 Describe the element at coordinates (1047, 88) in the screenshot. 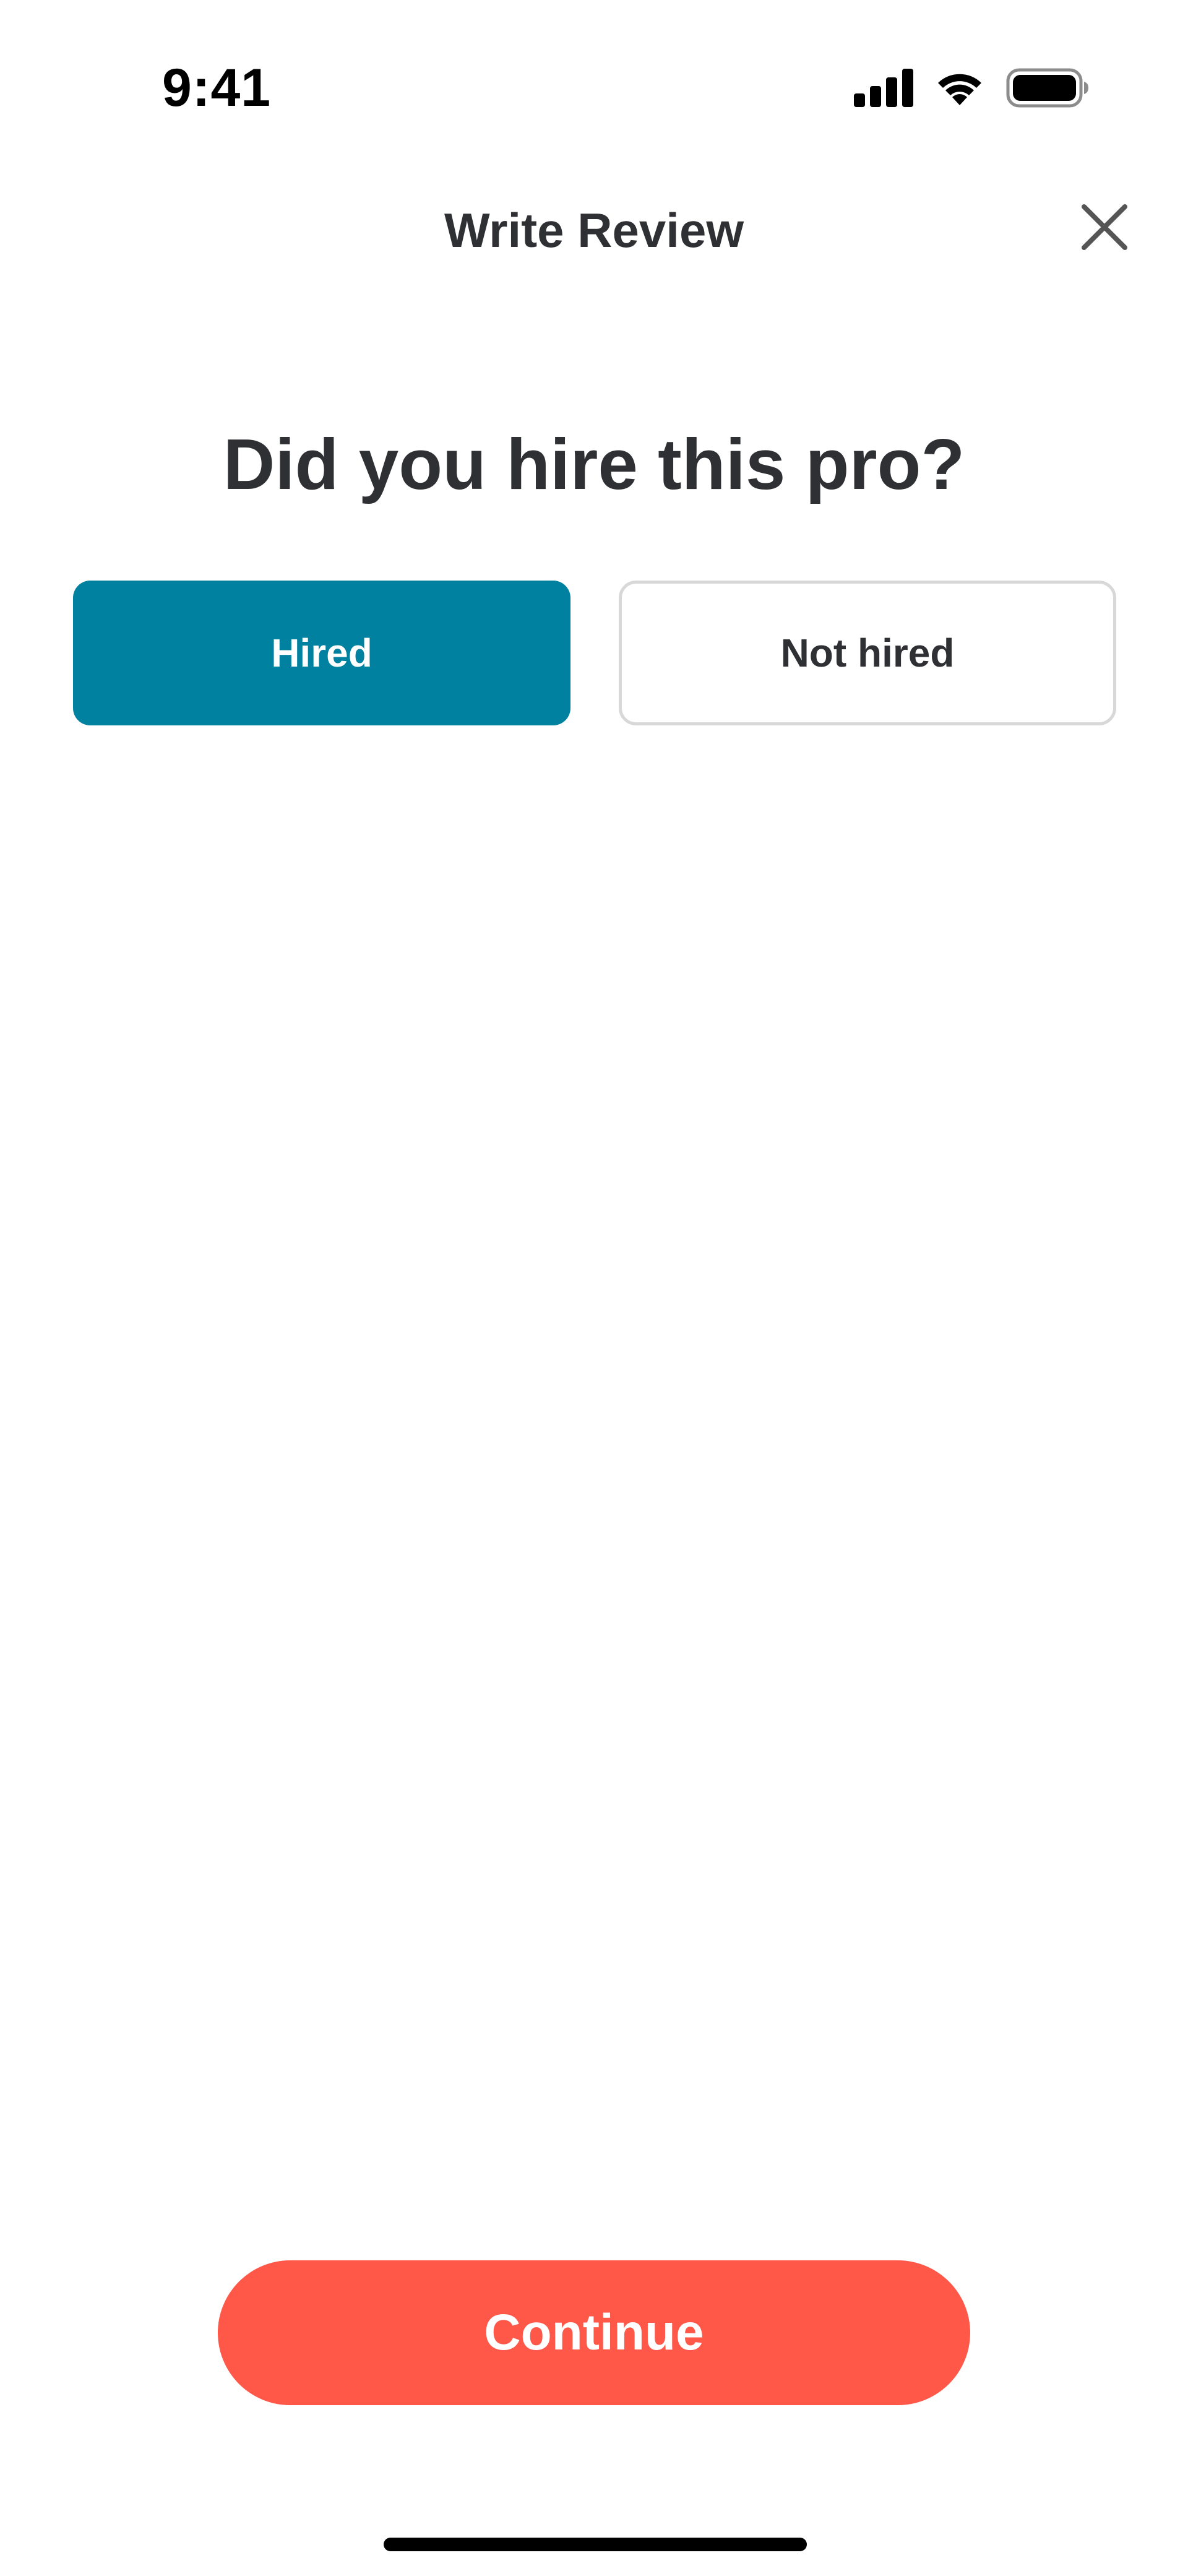

I see `battery-icon` at that location.